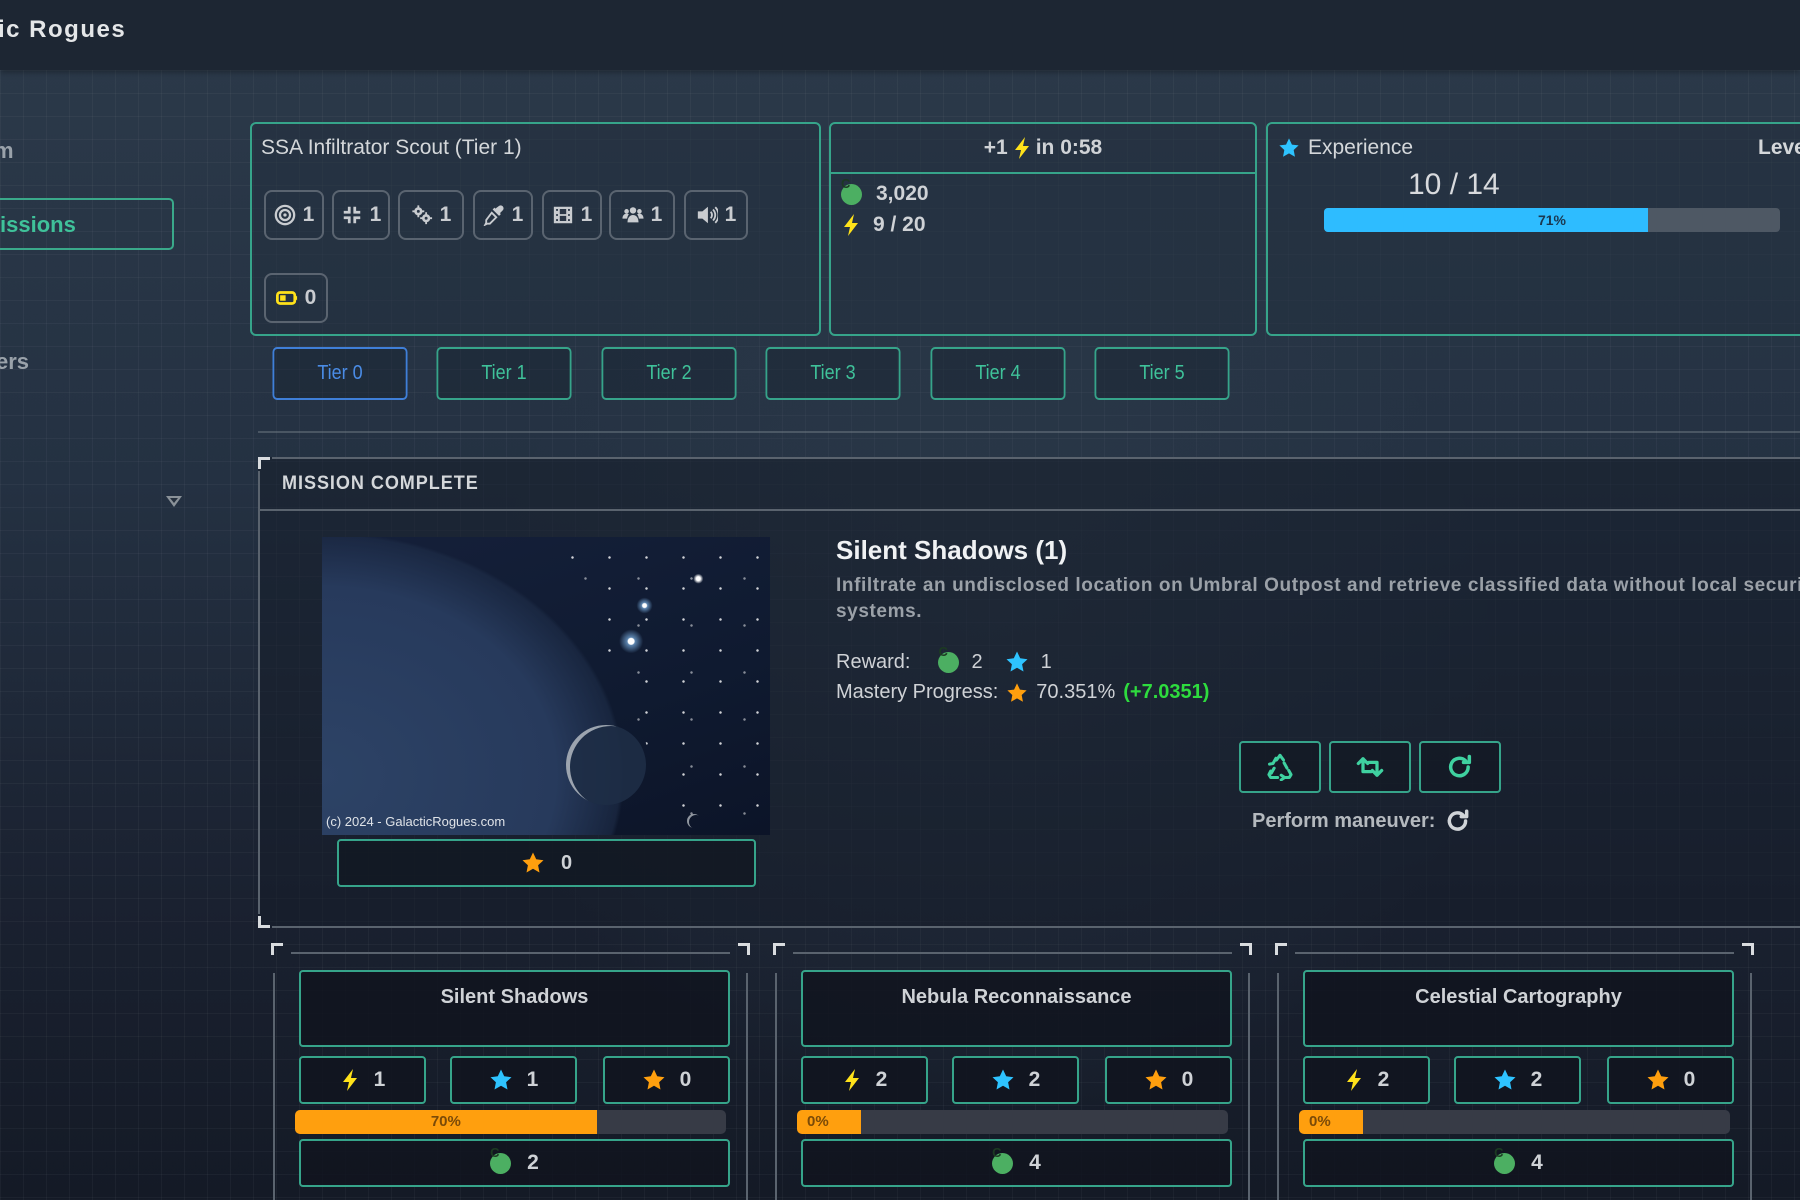 The height and width of the screenshot is (1200, 1800). I want to click on ship-stat-gears: 1, so click(431, 215).